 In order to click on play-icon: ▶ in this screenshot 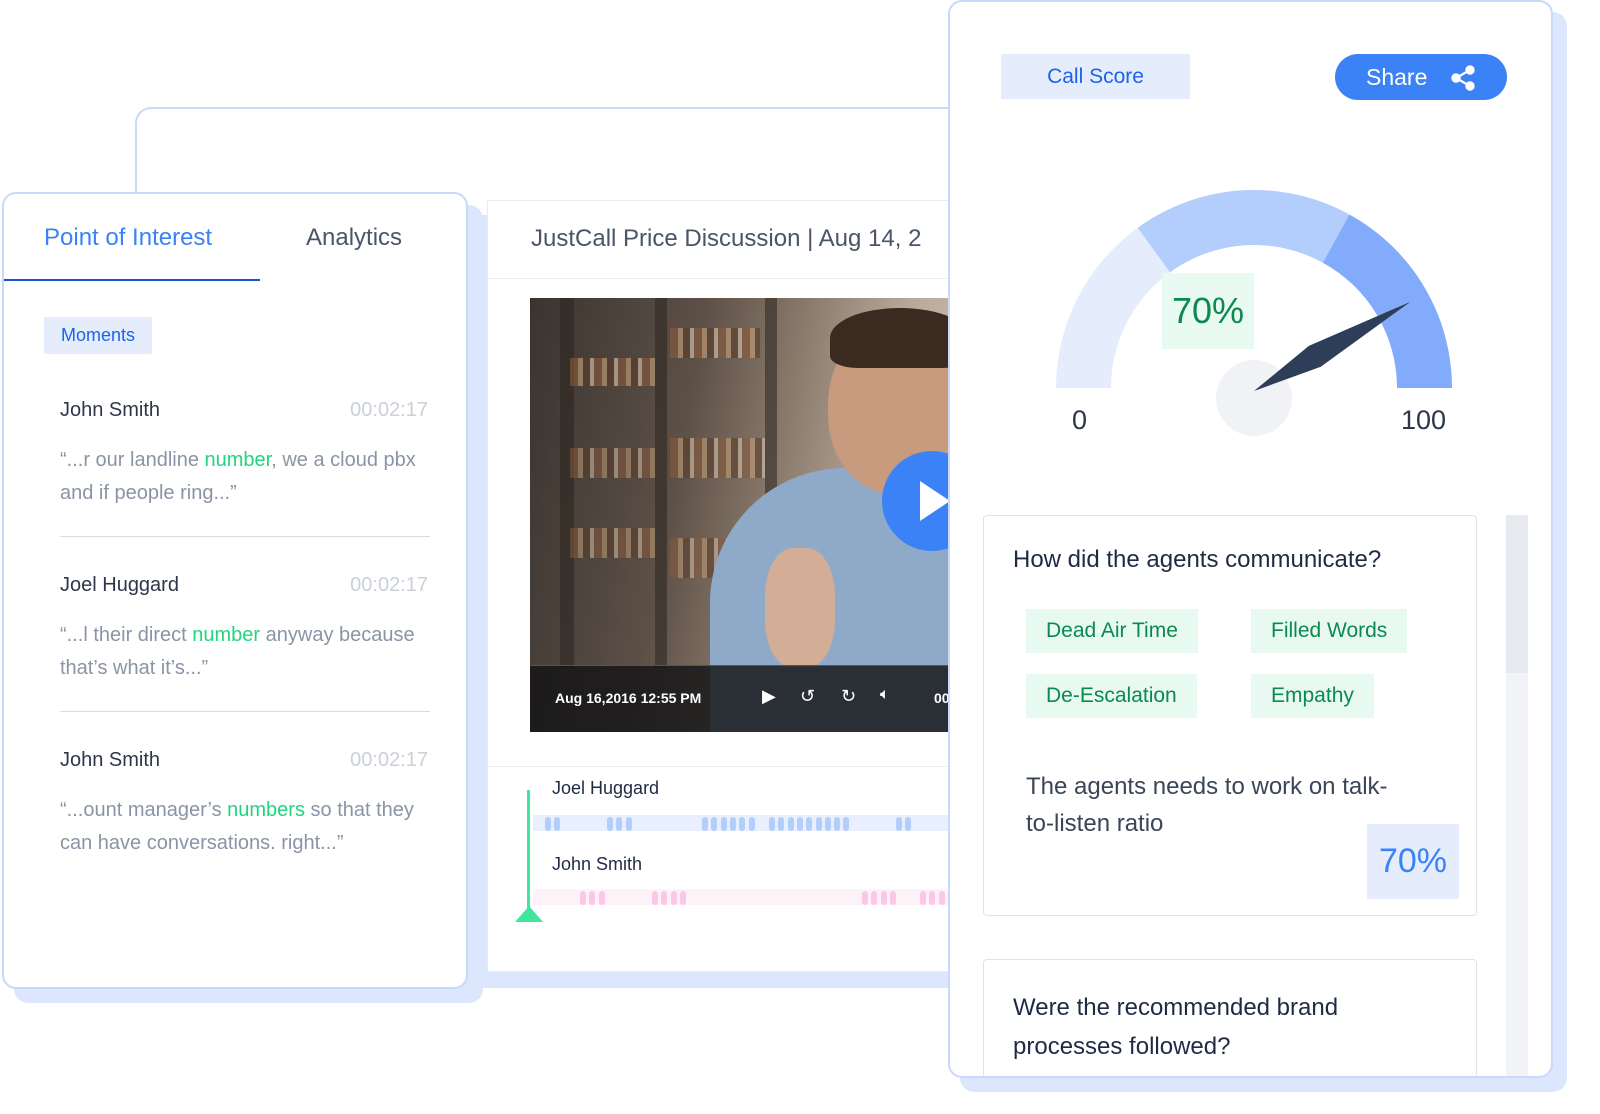, I will do `click(769, 696)`.